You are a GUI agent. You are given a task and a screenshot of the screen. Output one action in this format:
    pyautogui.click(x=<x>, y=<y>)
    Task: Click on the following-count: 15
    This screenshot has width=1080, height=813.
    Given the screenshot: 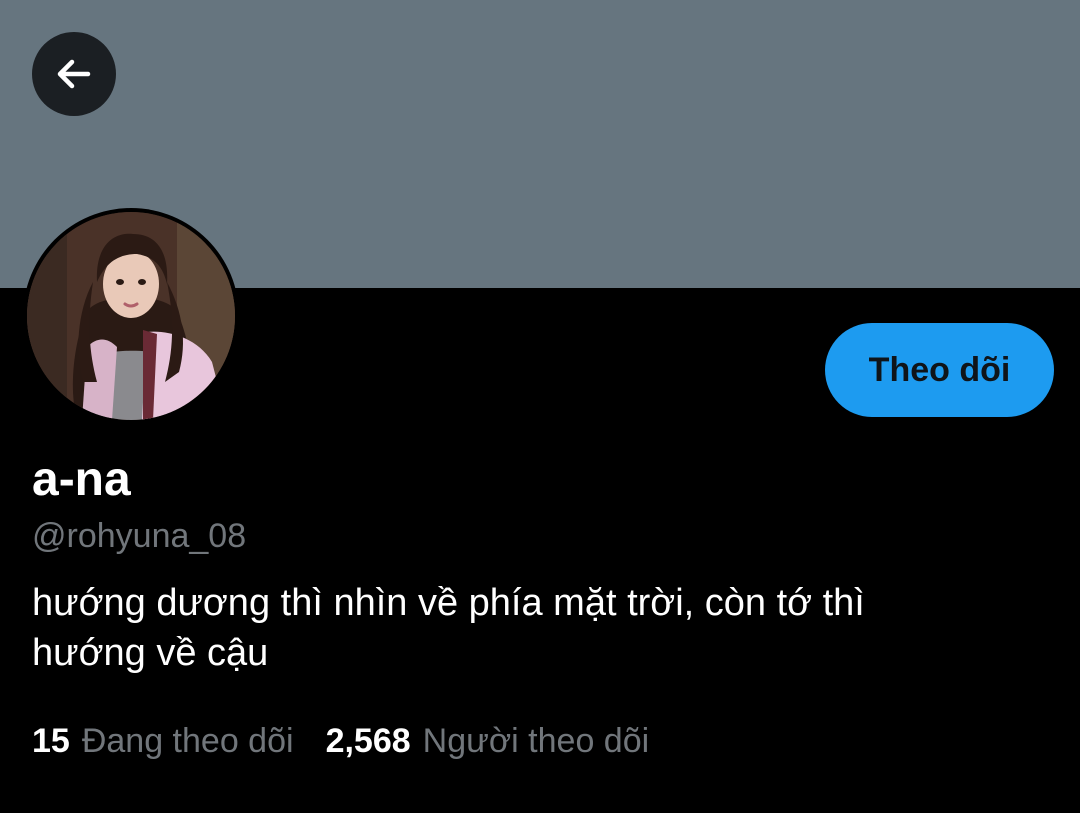 What is the action you would take?
    pyautogui.click(x=51, y=740)
    